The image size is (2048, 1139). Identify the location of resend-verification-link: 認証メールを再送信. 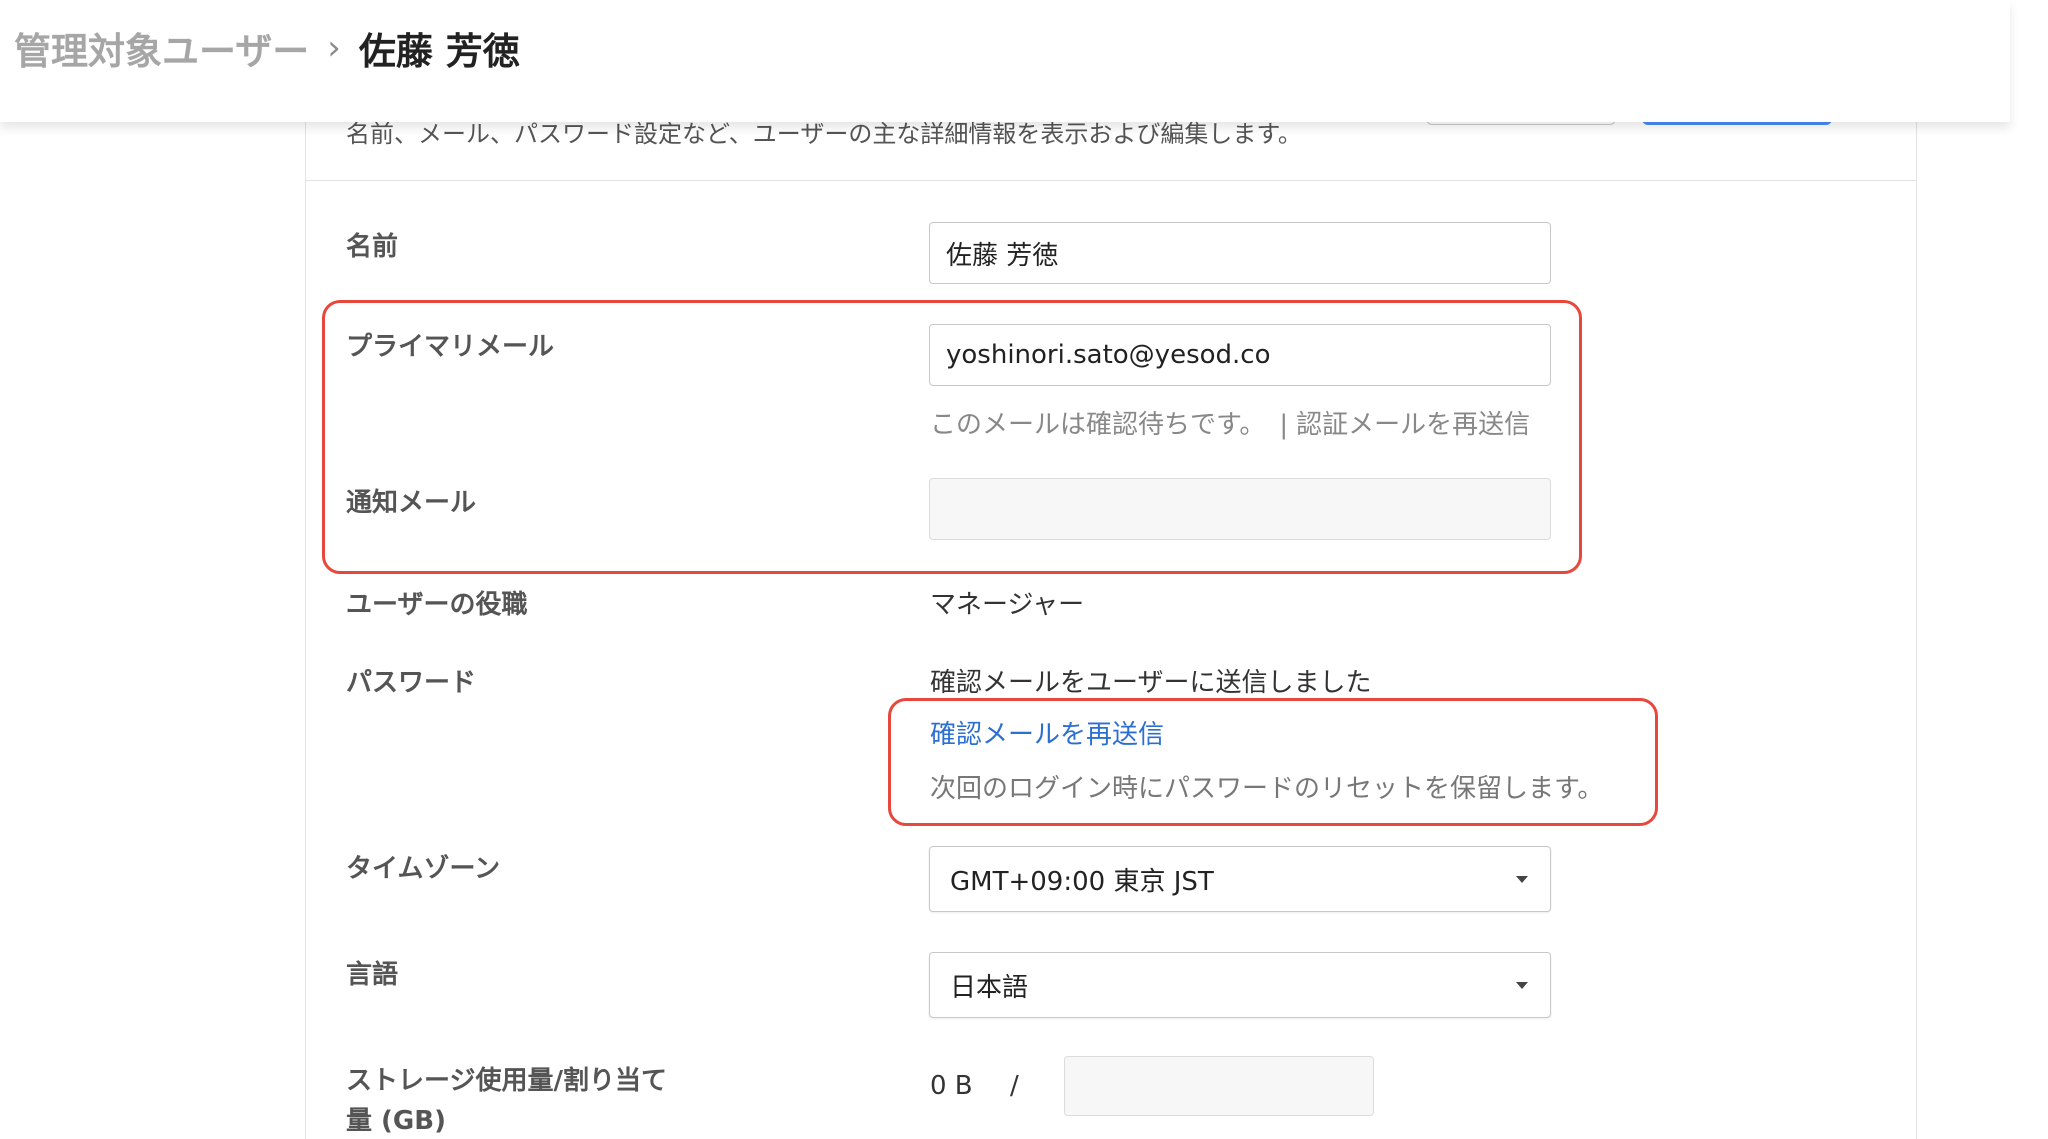
(1413, 425).